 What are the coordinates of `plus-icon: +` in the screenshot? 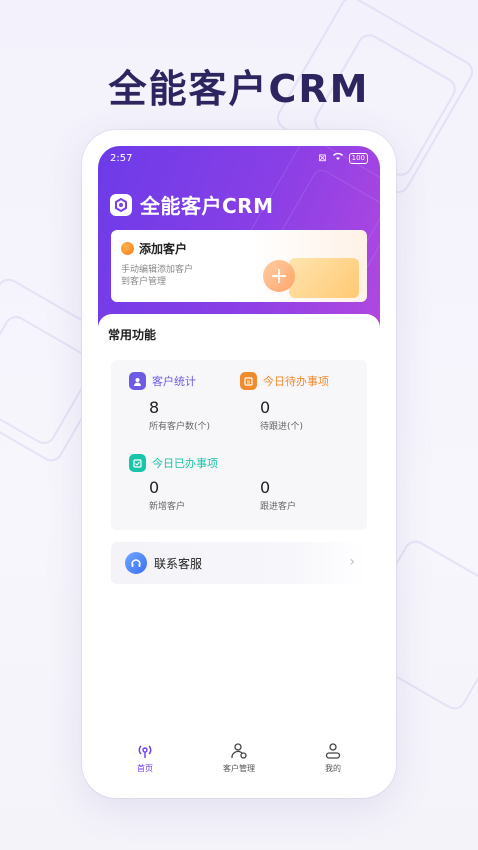 It's located at (279, 276).